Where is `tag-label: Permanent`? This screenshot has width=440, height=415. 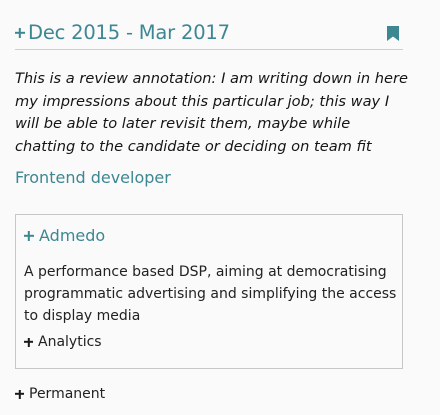 tag-label: Permanent is located at coordinates (67, 394).